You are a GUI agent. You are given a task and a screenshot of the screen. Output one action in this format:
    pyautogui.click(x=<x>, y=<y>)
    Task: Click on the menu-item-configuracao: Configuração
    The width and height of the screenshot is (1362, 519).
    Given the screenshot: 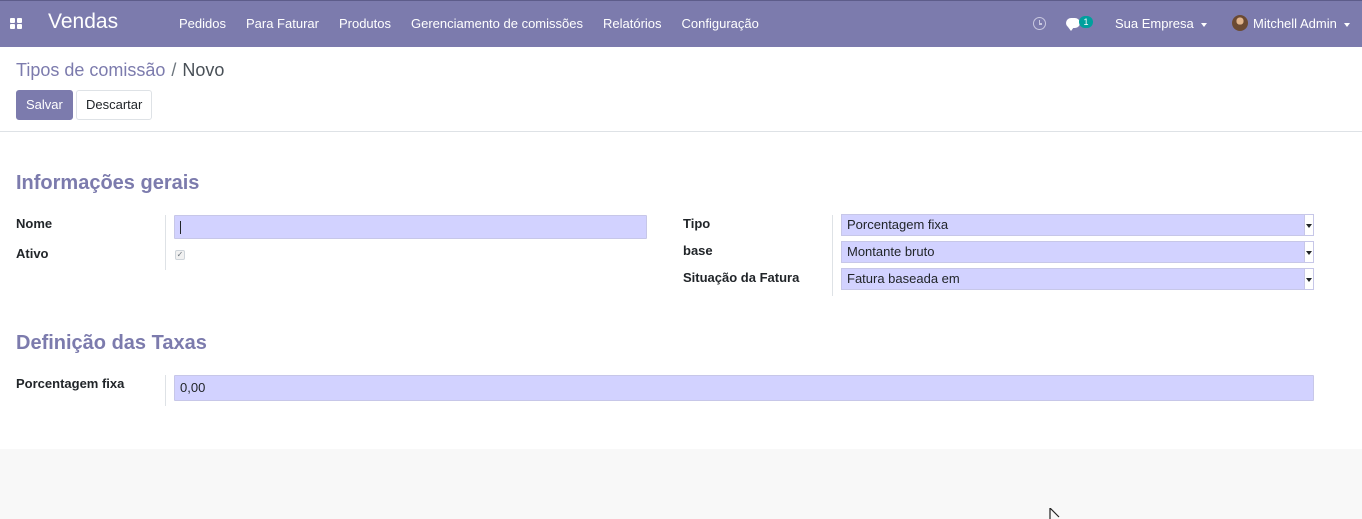 What is the action you would take?
    pyautogui.click(x=720, y=24)
    